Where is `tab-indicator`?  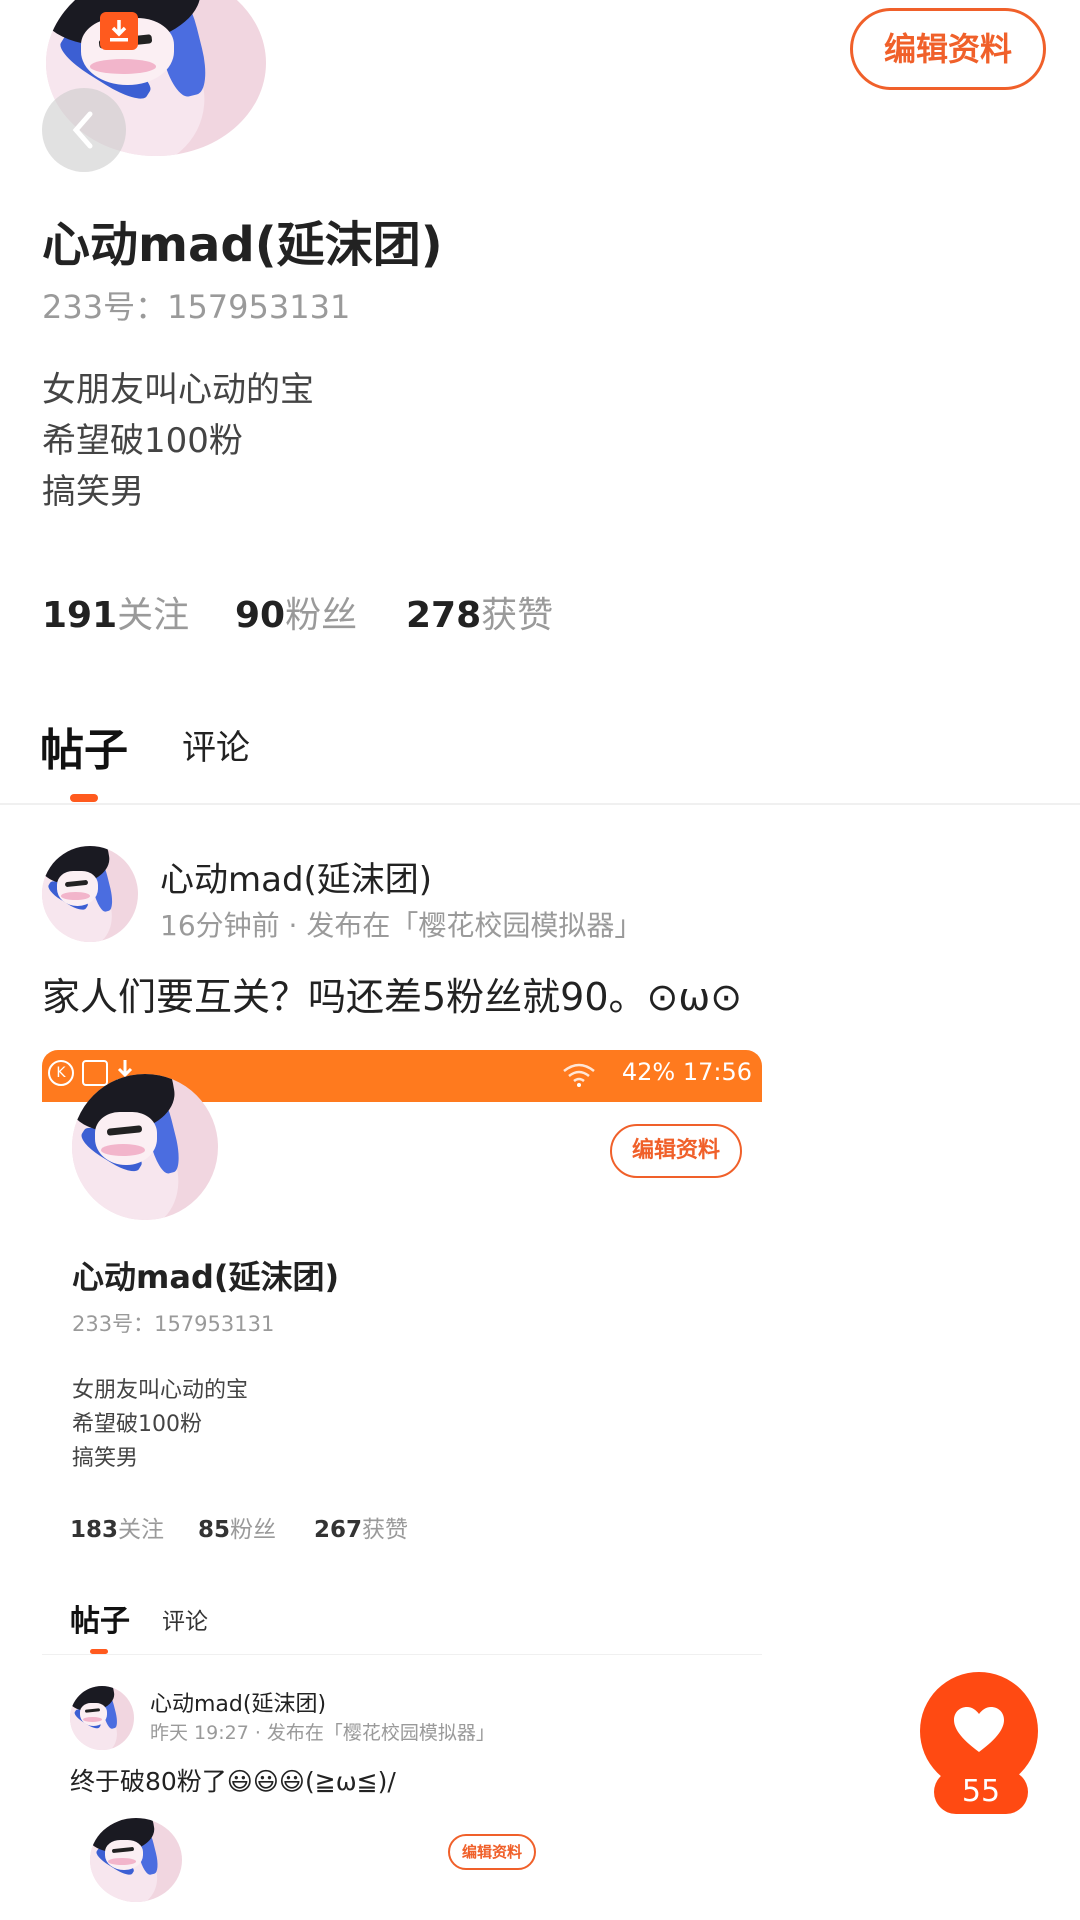 tab-indicator is located at coordinates (84, 798).